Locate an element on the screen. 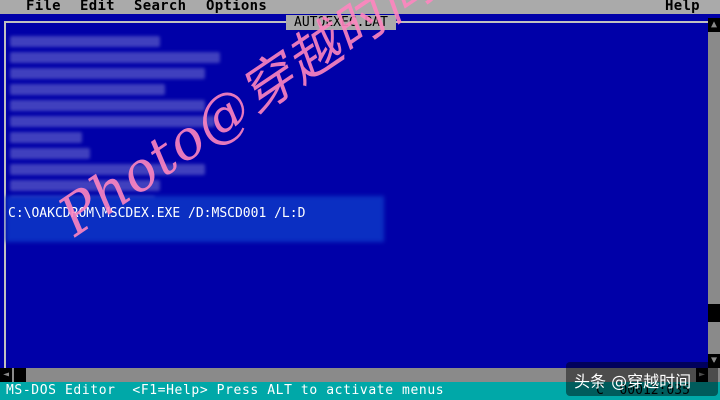  menu-help: Help is located at coordinates (682, 7).